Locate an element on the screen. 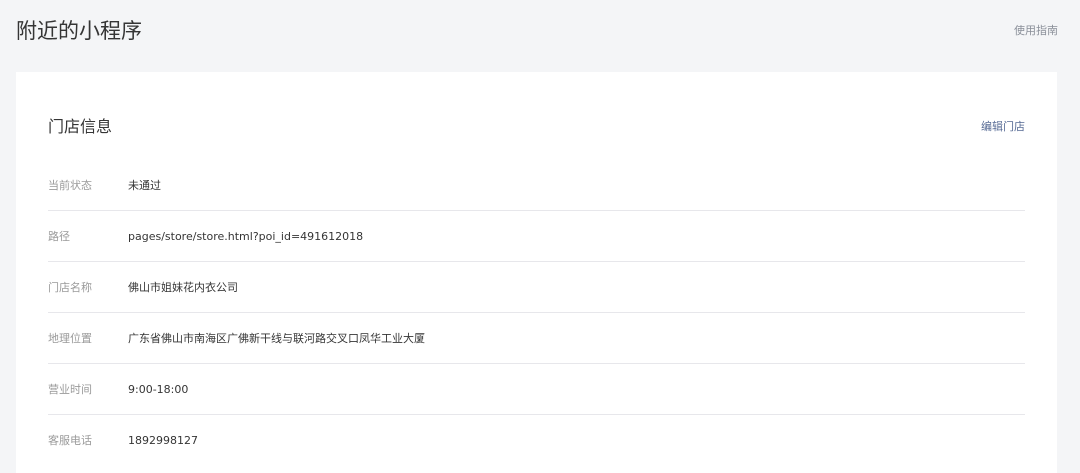  info-row-store-name: 门店名称 佛山市姐妹花内衣公司 is located at coordinates (536, 287).